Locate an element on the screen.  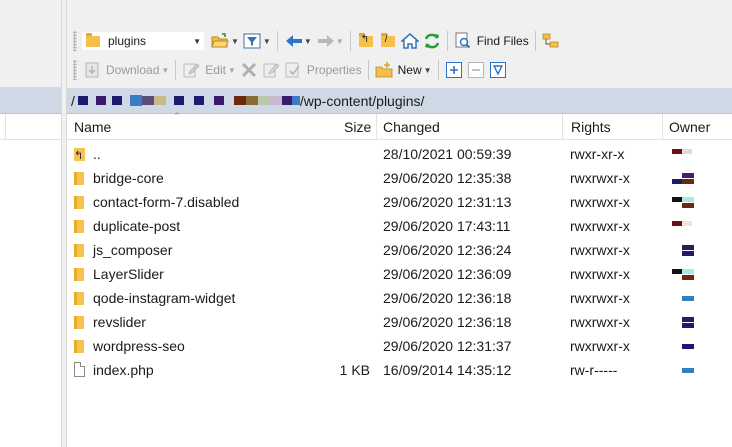
table-row: .. 28/10/2021 00:59:39 rwxr-xr-x is located at coordinates (399, 155).